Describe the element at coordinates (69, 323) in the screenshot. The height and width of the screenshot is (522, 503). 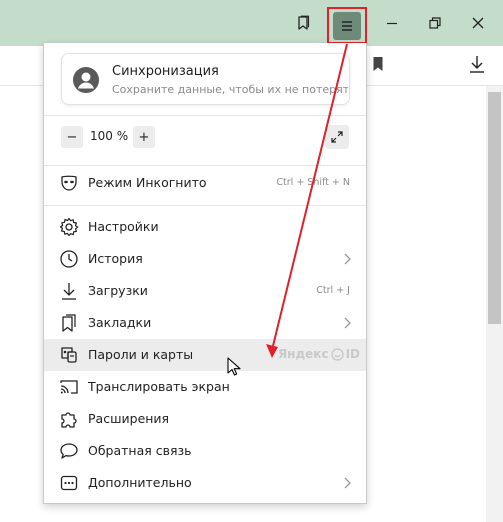
I see `bookmarks-icon` at that location.